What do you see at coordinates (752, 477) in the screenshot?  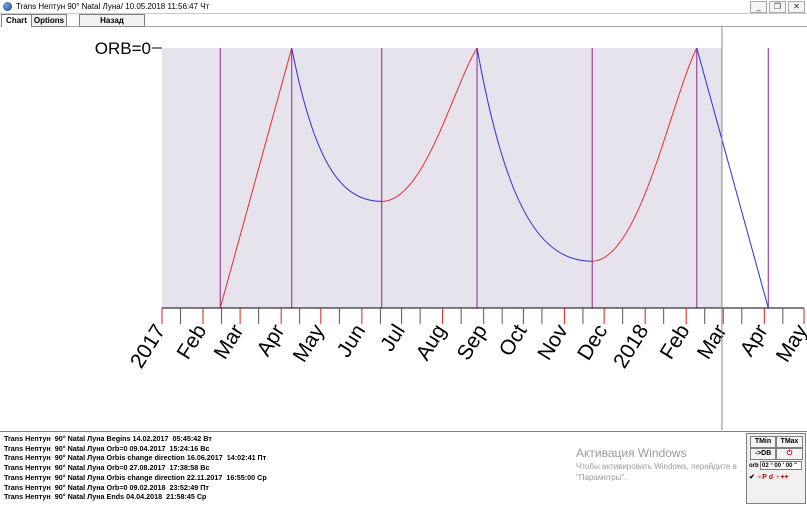 I see `checkbox-icon: ✔` at bounding box center [752, 477].